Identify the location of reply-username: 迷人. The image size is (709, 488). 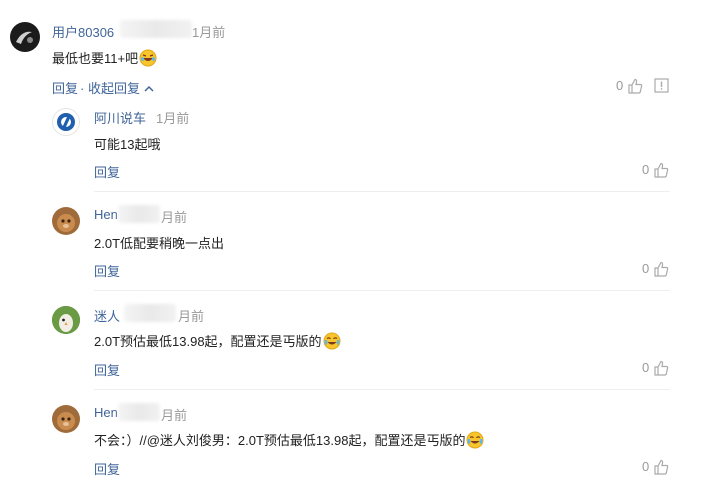
(107, 315).